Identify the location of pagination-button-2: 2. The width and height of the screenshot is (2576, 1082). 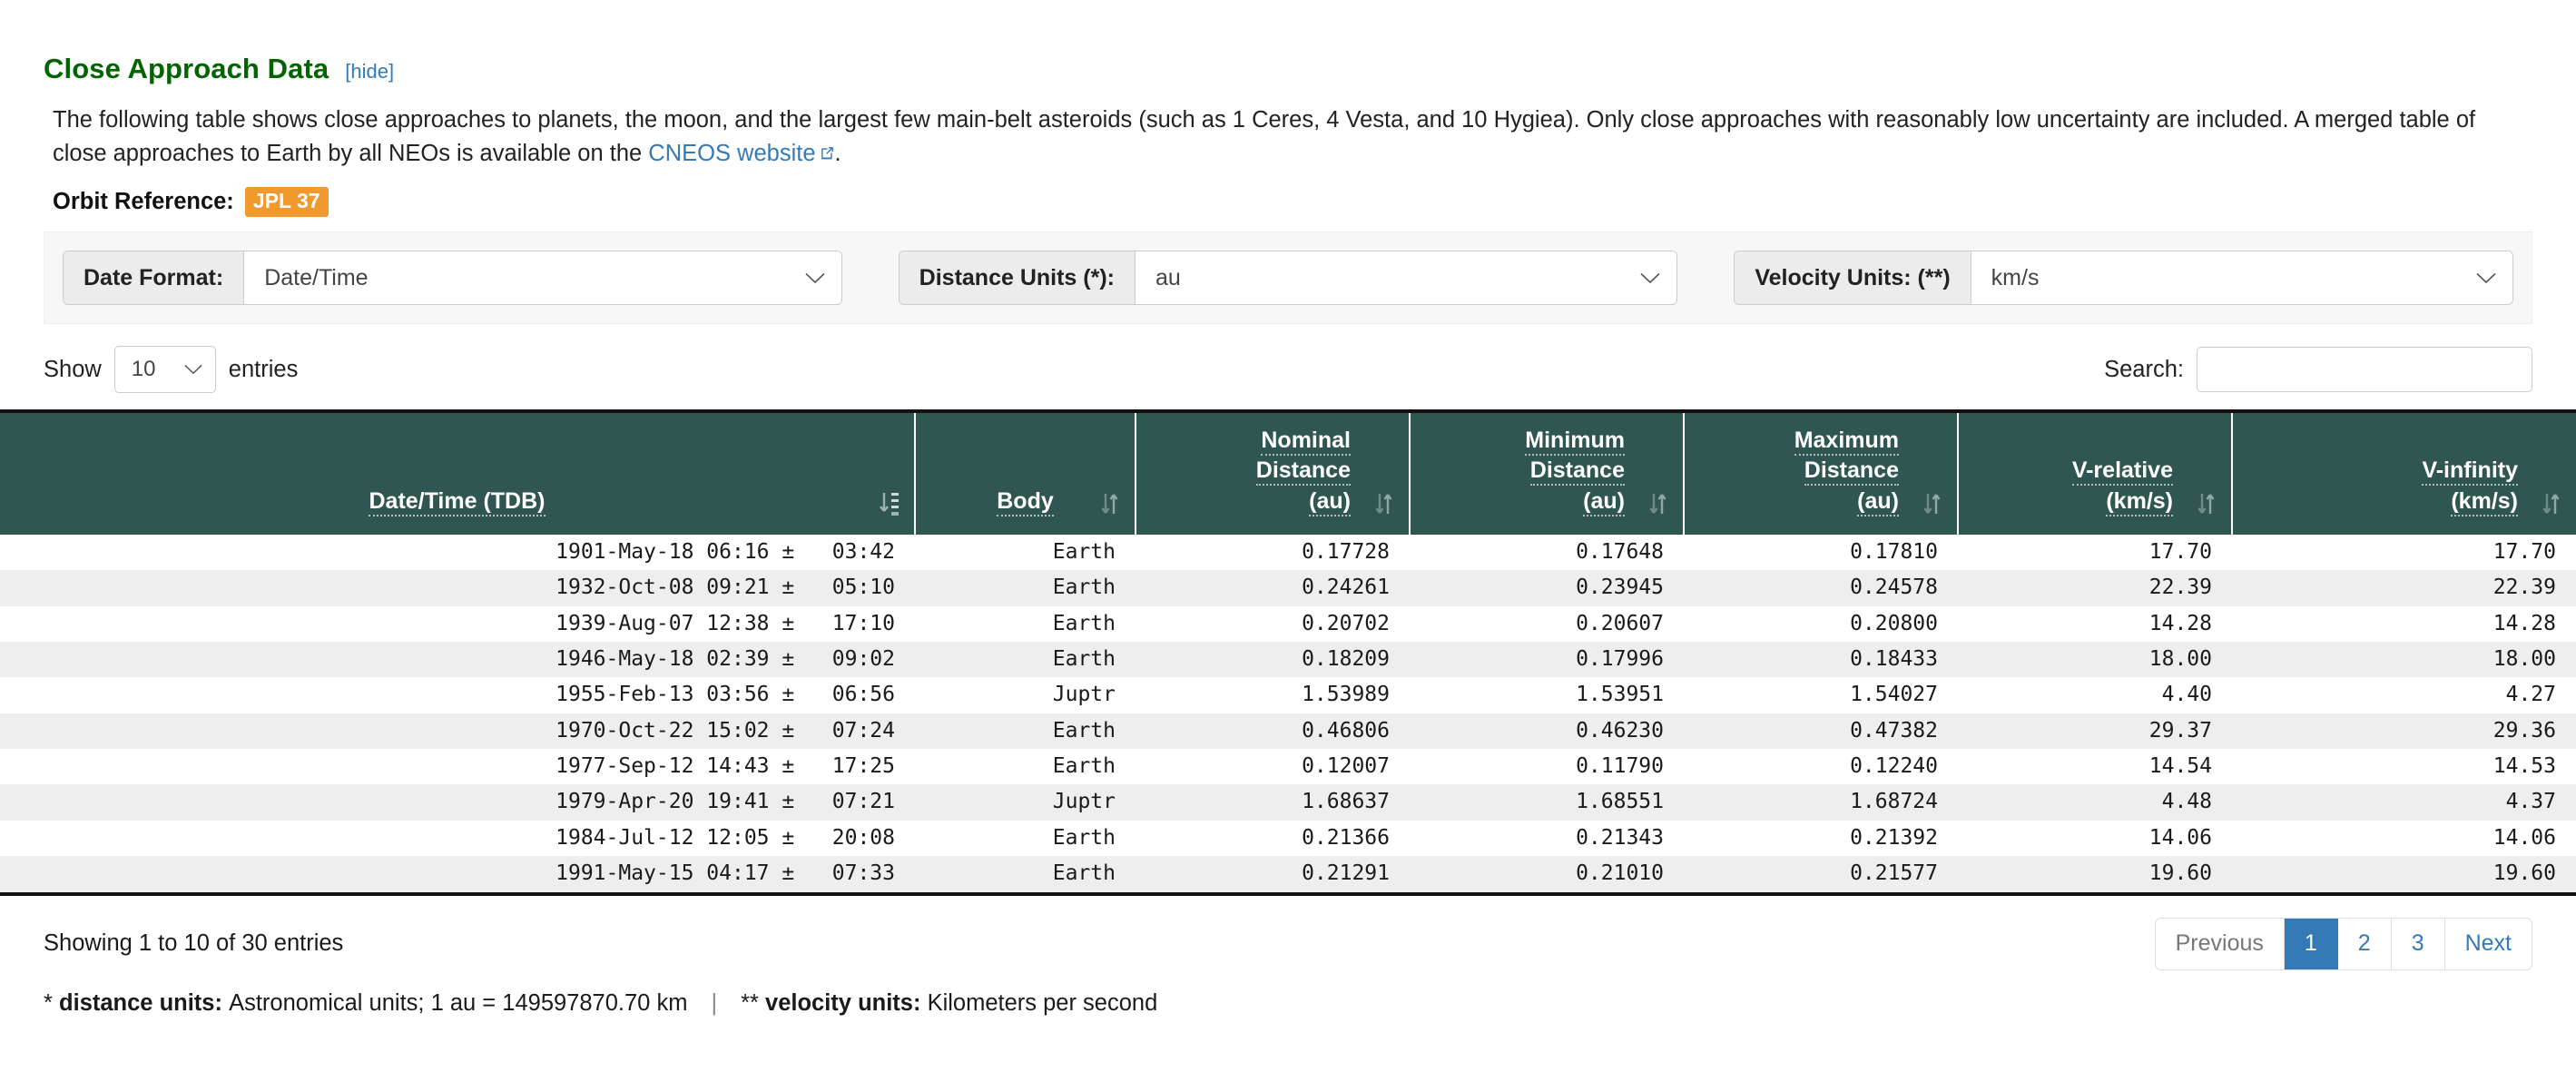
(2364, 943).